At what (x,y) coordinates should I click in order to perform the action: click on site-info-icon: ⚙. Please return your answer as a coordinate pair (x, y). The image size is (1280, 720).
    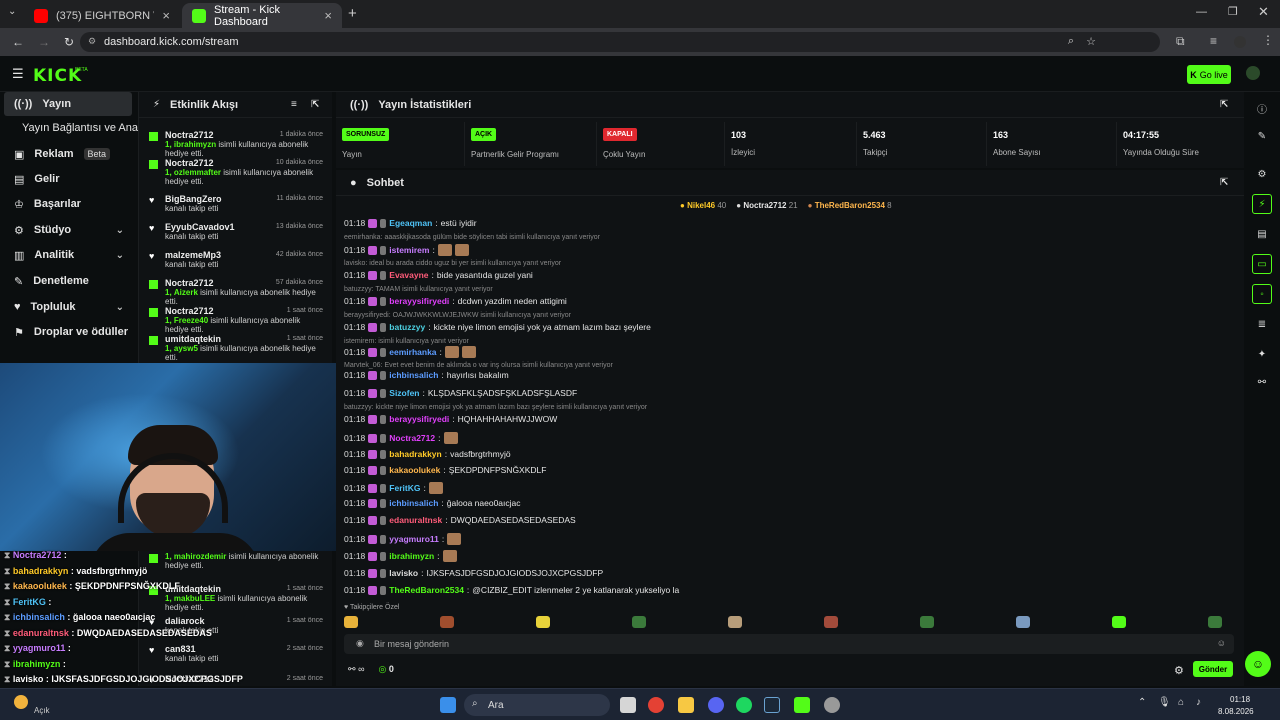
    Looking at the image, I should click on (92, 41).